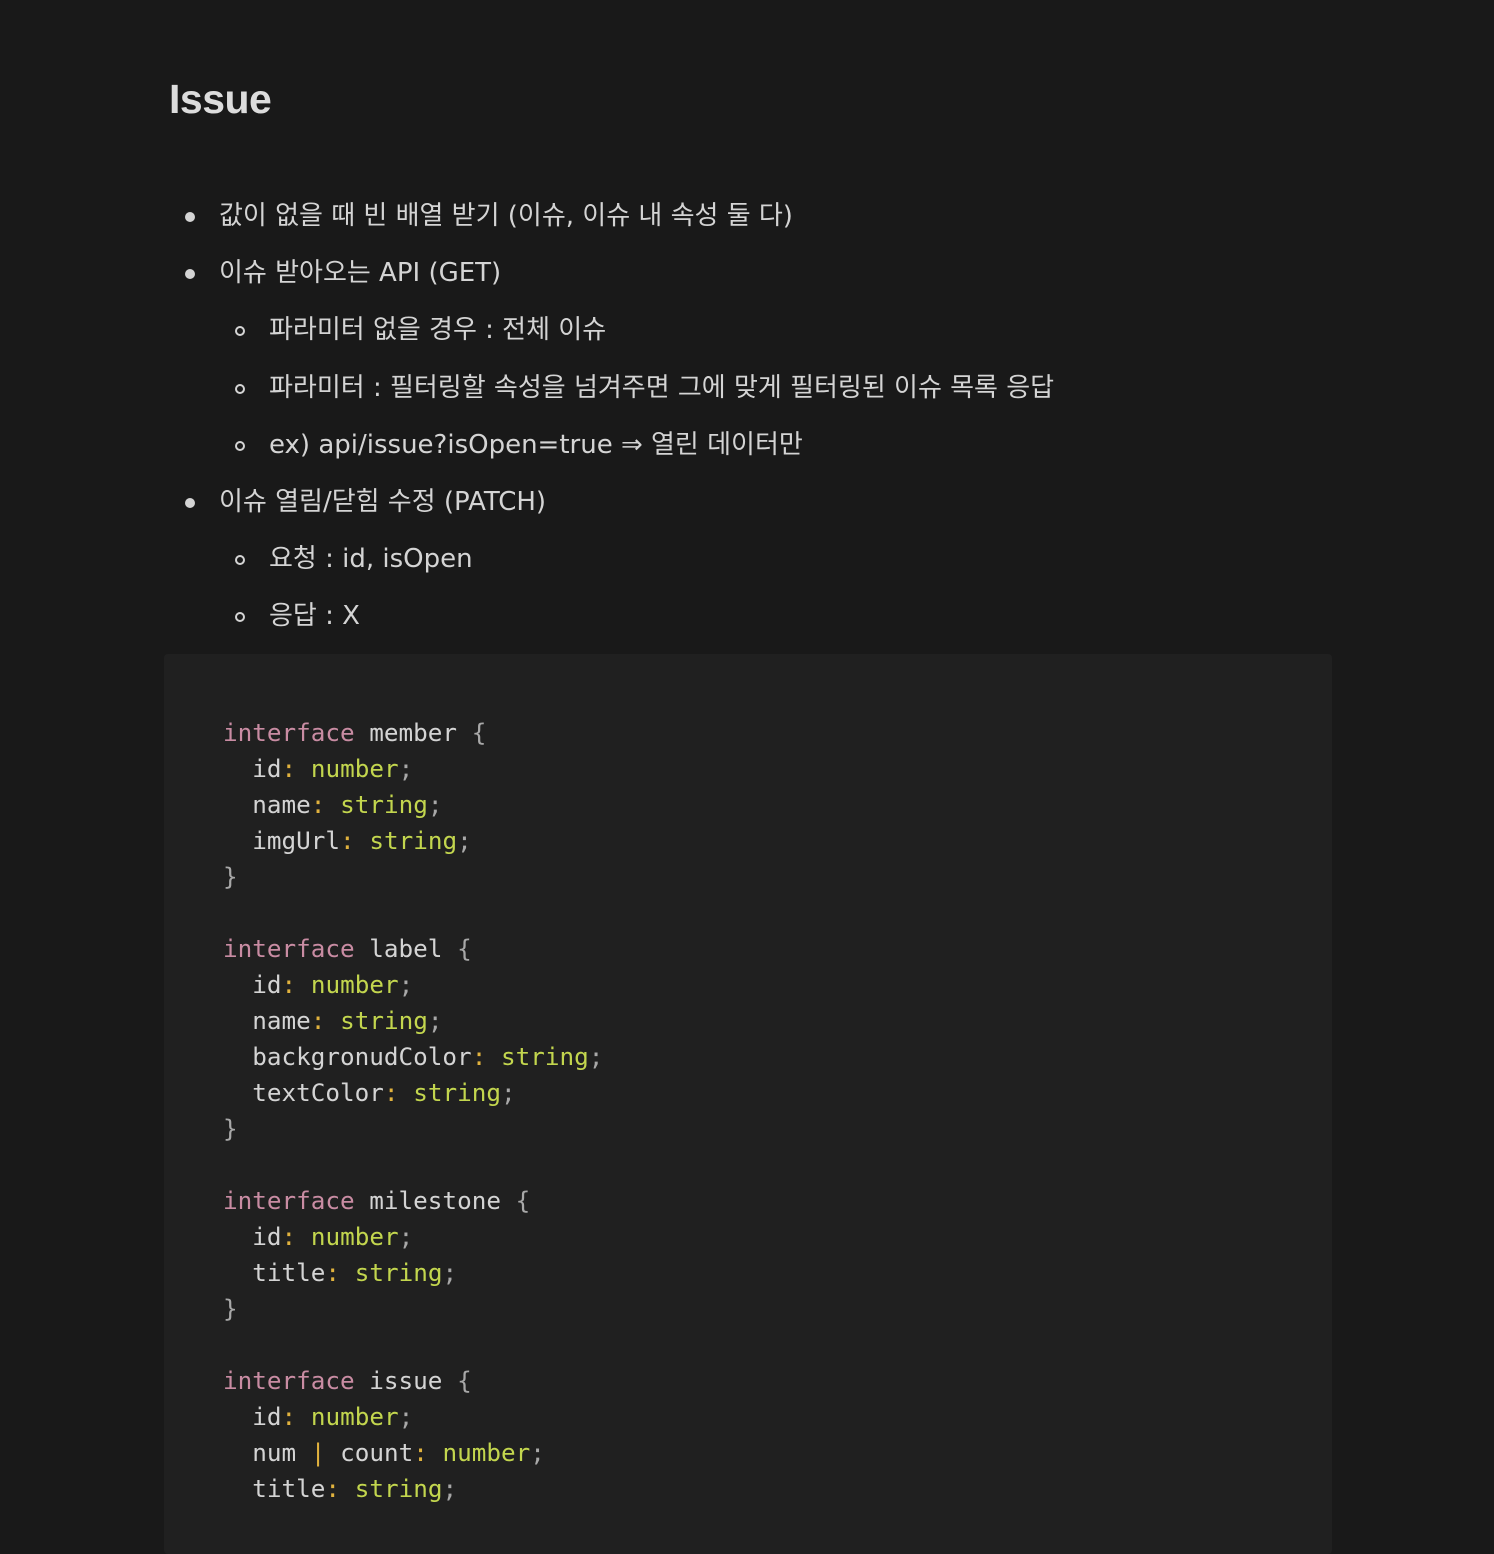  I want to click on sub-list-item: 파라미터 : 필터링할 속성을 넘겨주면 그에 맞게 필터링된 이슈 목록 응답, so click(609, 388).